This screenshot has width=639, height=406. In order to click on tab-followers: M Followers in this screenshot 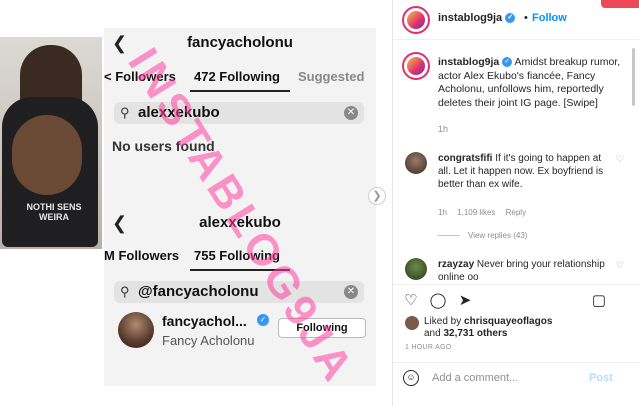, I will do `click(142, 255)`.